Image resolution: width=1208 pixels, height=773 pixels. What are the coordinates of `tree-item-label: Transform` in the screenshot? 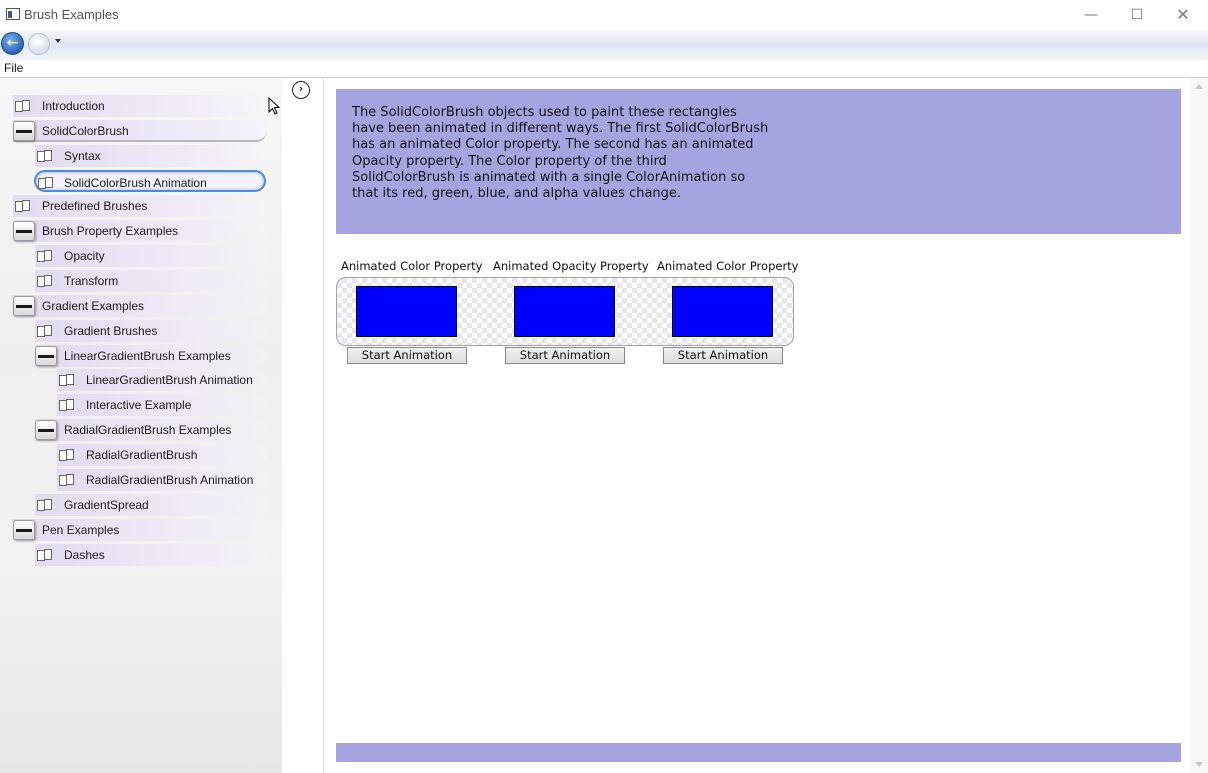 It's located at (91, 280).